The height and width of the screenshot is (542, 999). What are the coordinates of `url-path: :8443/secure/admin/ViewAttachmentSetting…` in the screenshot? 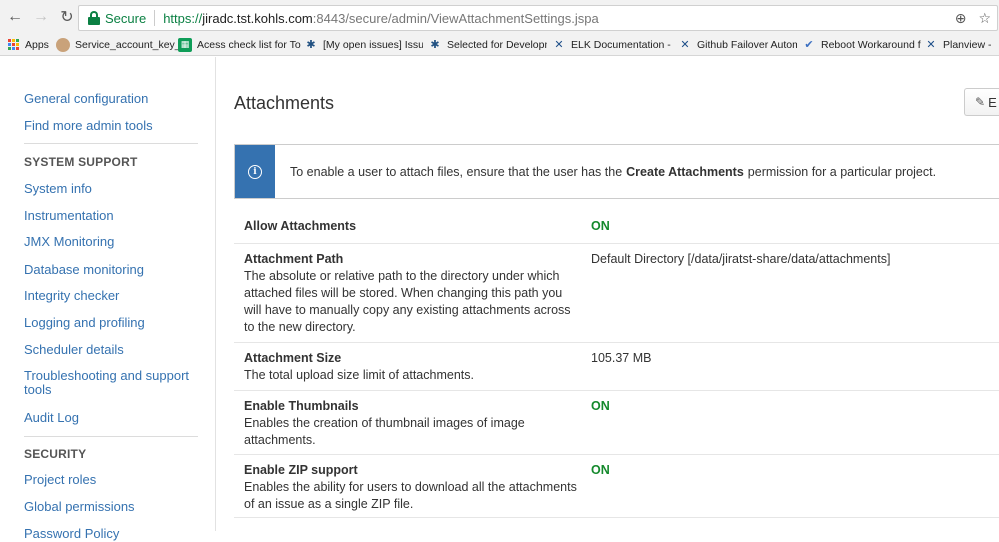 It's located at (455, 18).